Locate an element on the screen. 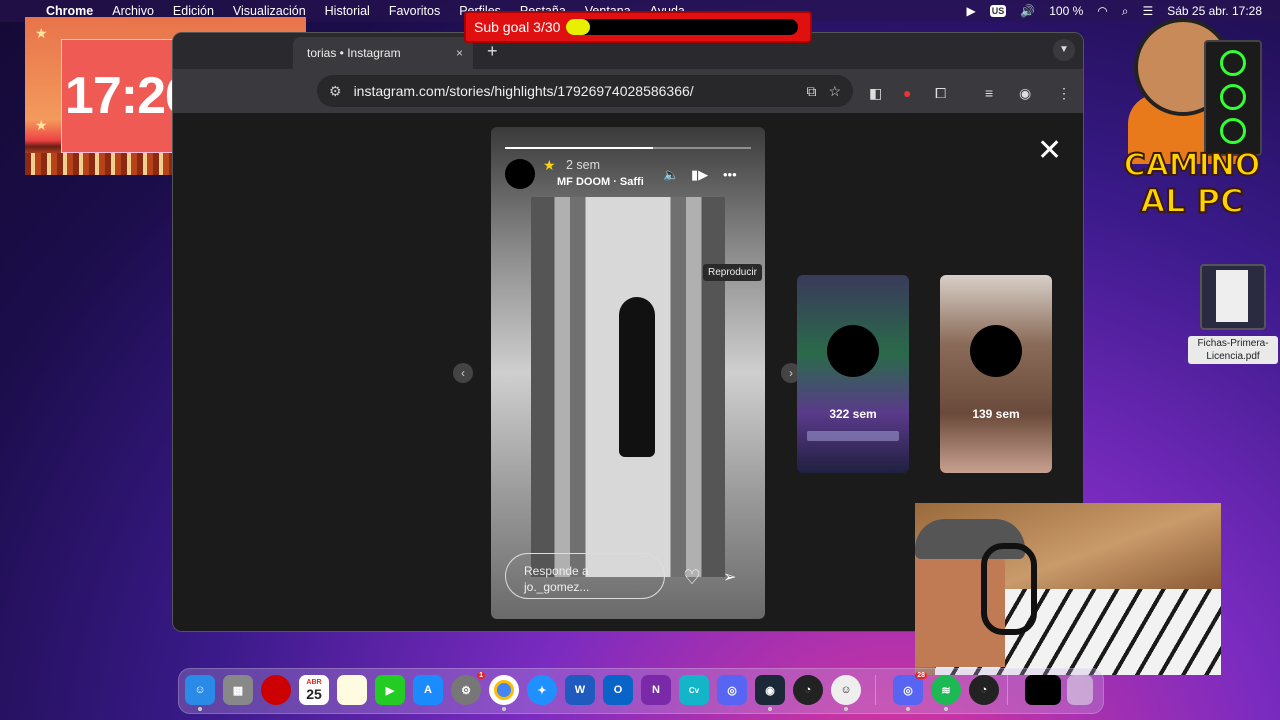  thumb-time: 322 sem is located at coordinates (853, 414).